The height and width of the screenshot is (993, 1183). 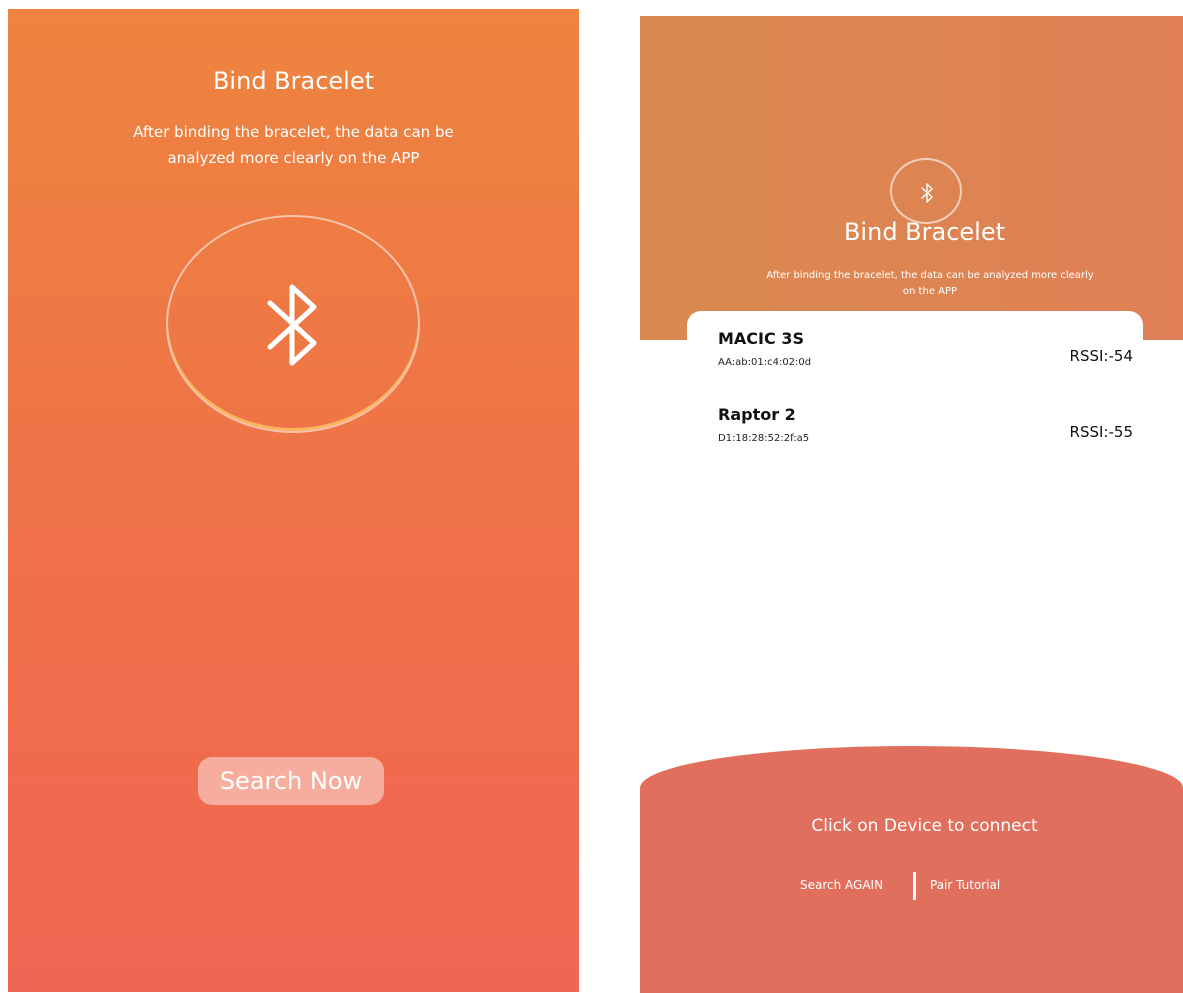 What do you see at coordinates (917, 362) in the screenshot?
I see `device-item-macic-3s: MACIC 3S AA:ab:01:c4:02:0d RSSI:-54` at bounding box center [917, 362].